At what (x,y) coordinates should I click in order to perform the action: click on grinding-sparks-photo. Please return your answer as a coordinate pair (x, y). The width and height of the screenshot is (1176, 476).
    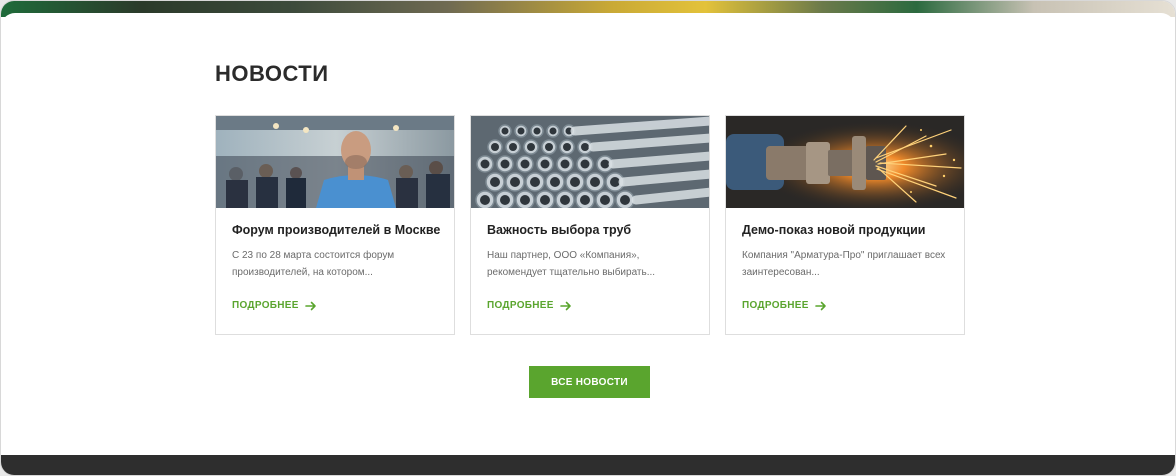
    Looking at the image, I should click on (845, 162).